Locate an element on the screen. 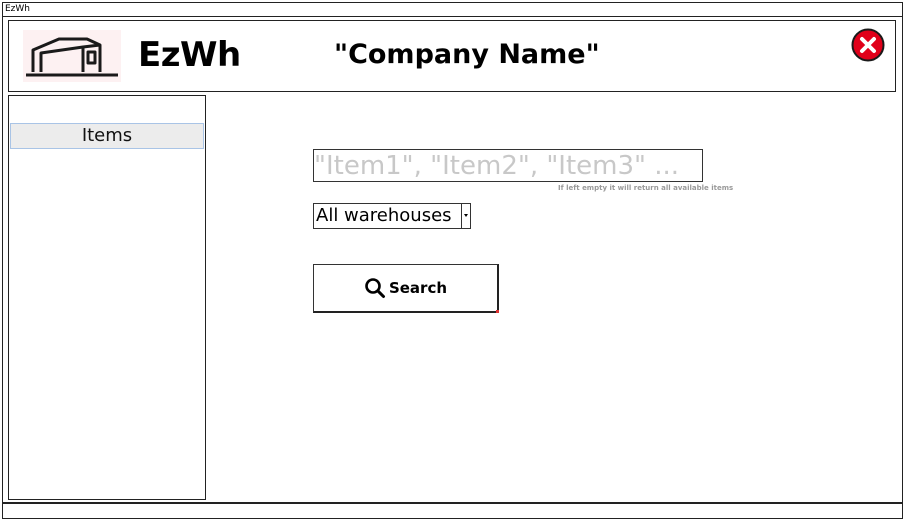 The height and width of the screenshot is (523, 907). warehouse-icon is located at coordinates (72, 57).